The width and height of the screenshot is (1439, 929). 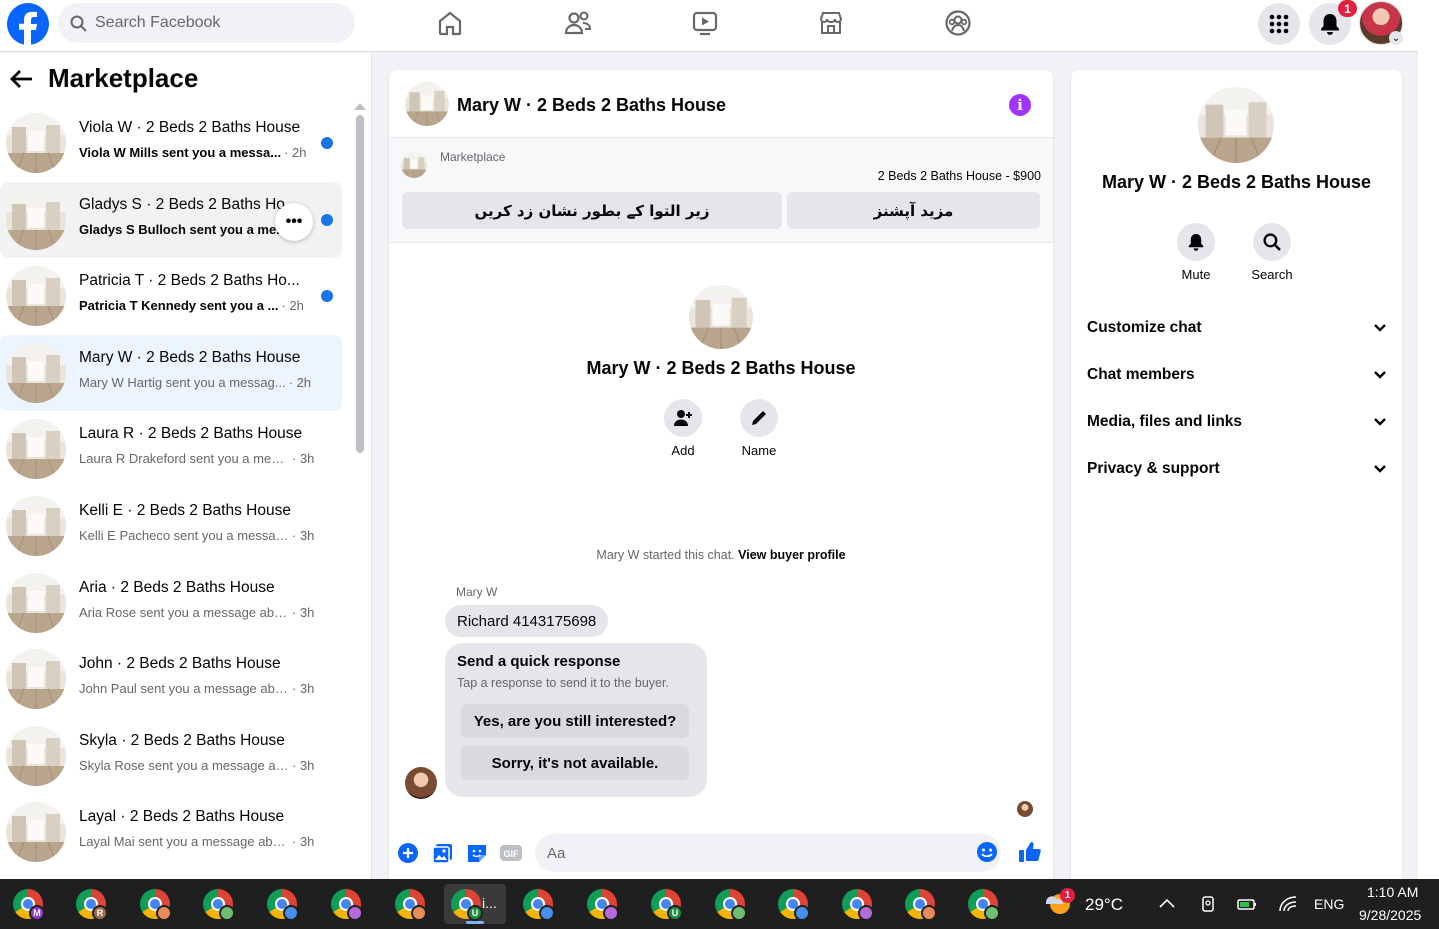 I want to click on facebook-logo-icon, so click(x=28, y=24).